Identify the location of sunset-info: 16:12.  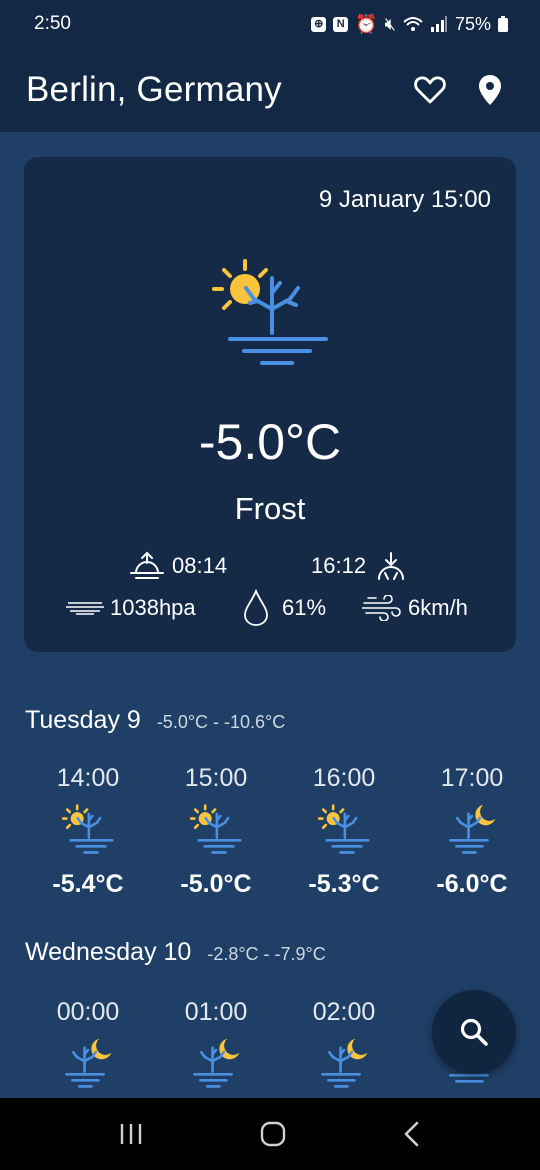
(359, 566).